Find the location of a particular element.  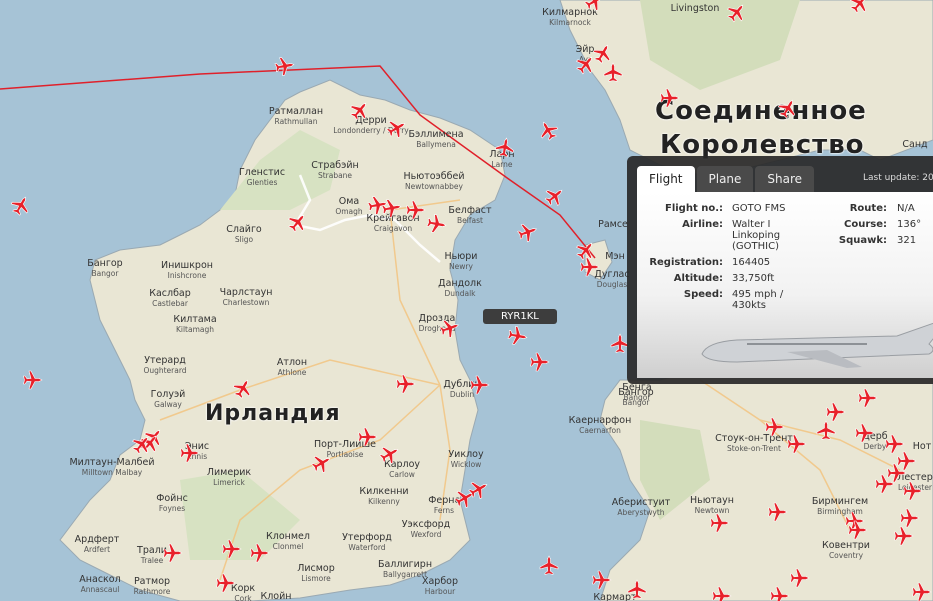

registration-label: Registration: is located at coordinates (686, 262).